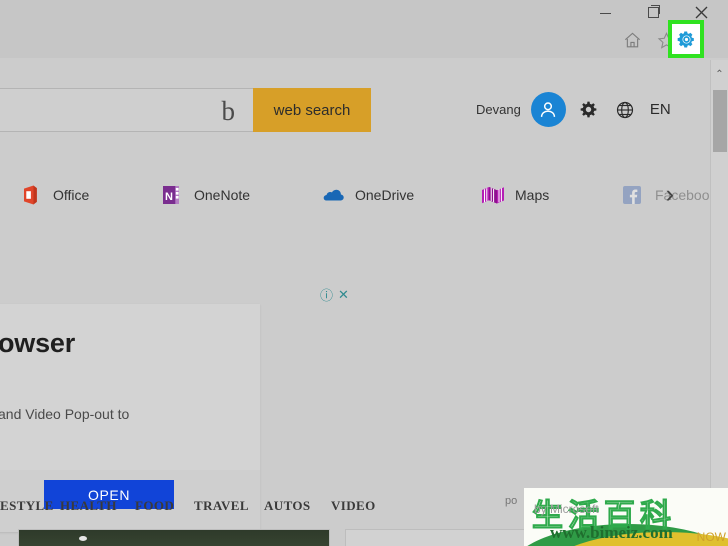 The image size is (728, 546). What do you see at coordinates (30, 195) in the screenshot?
I see `office-icon` at bounding box center [30, 195].